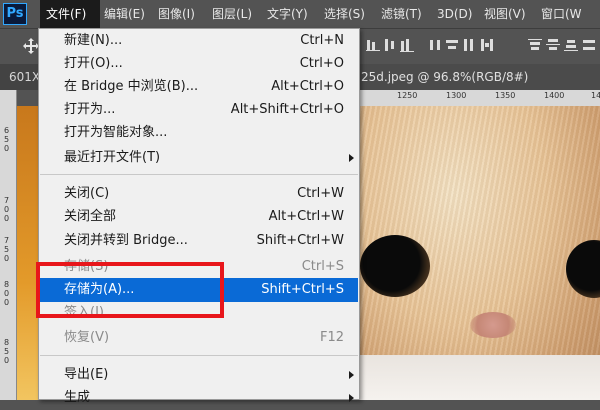  Describe the element at coordinates (87, 193) in the screenshot. I see `menu-item-label: 关闭(C)` at that location.